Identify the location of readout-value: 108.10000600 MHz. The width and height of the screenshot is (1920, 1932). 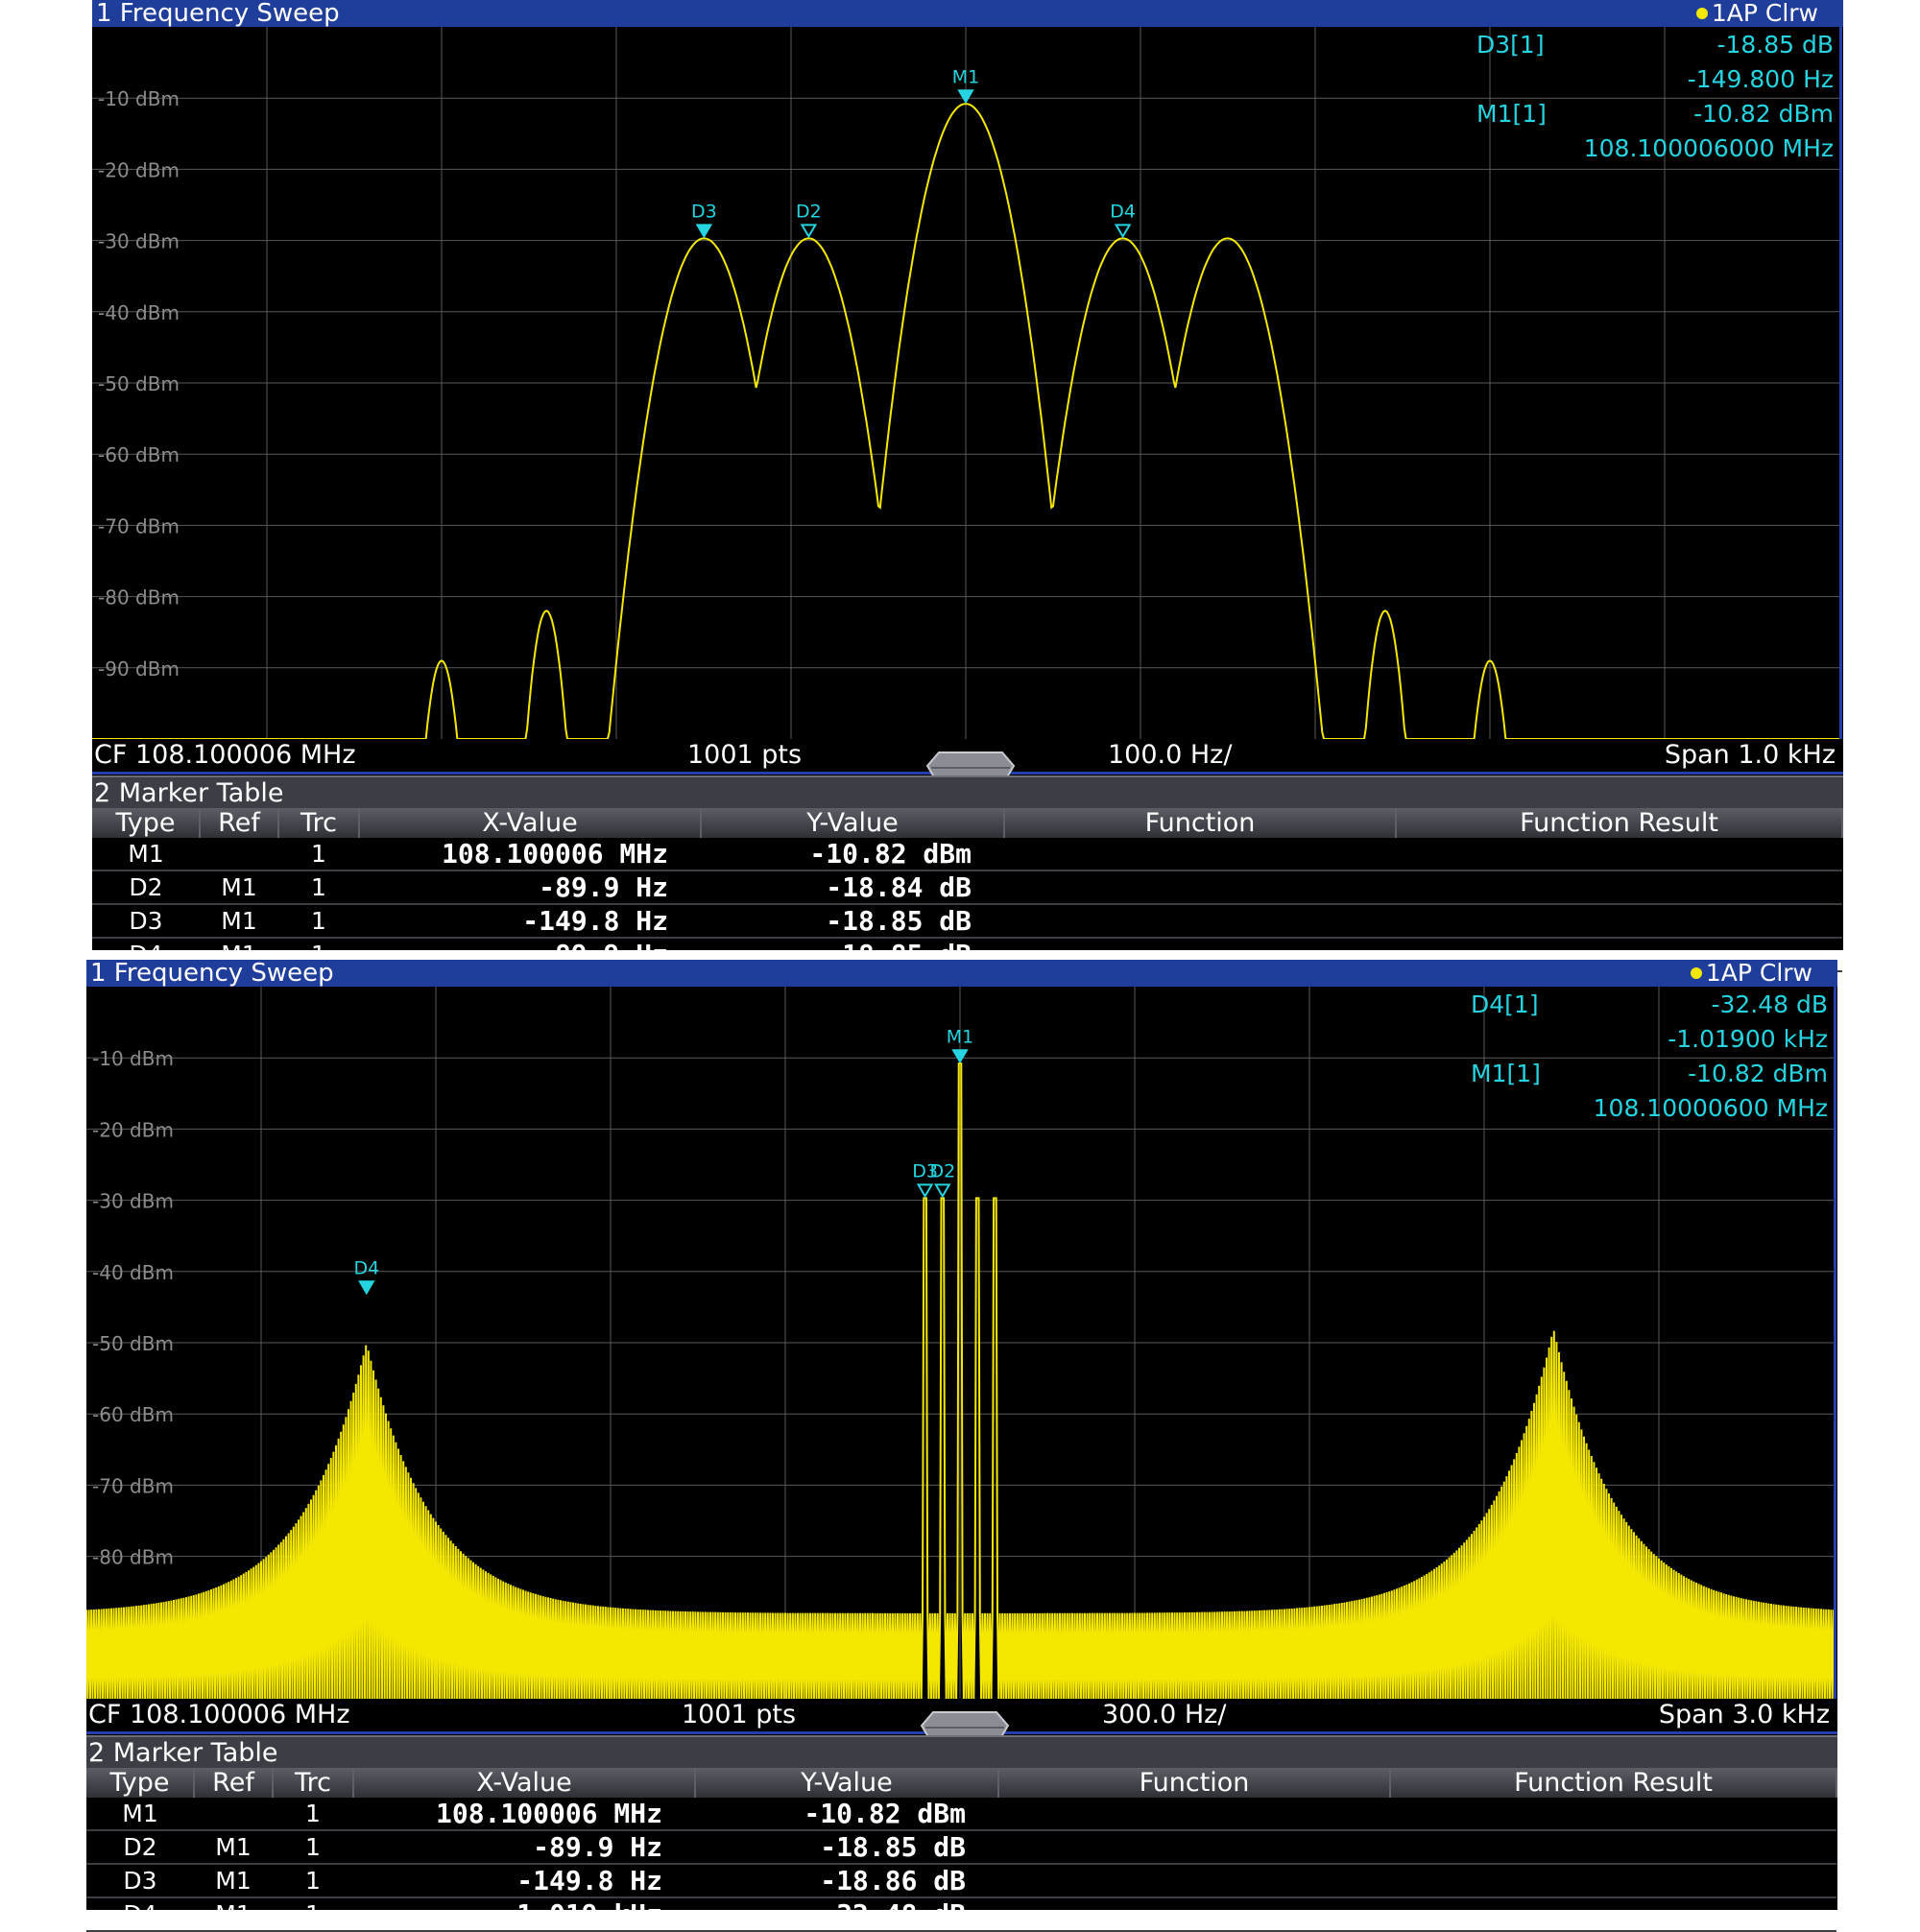
(1710, 1108).